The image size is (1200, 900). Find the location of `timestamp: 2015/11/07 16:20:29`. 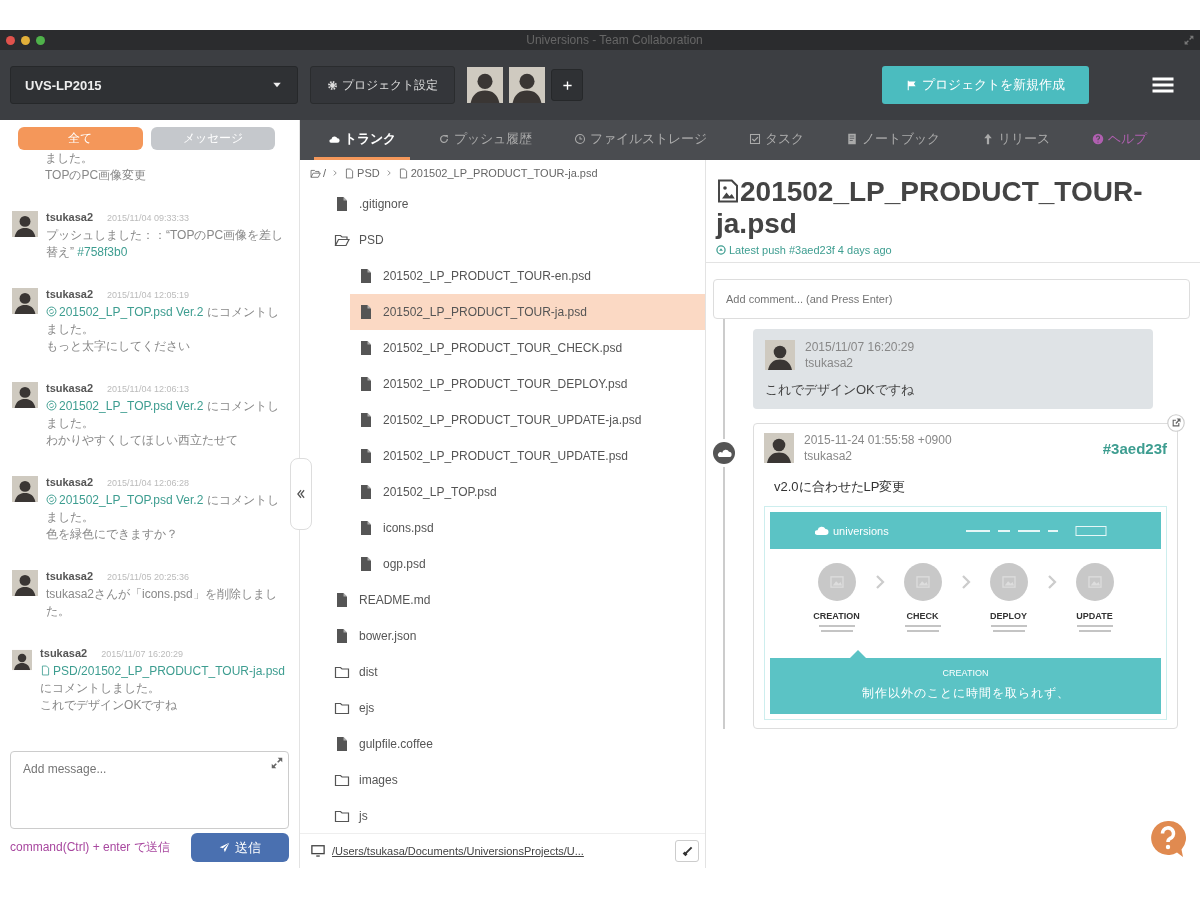

timestamp: 2015/11/07 16:20:29 is located at coordinates (860, 347).